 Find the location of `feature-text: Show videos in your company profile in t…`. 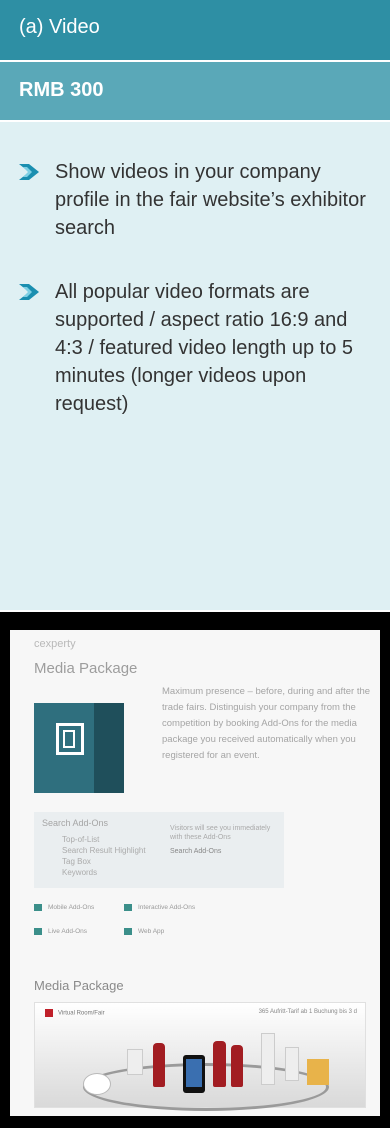

feature-text: Show videos in your company profile in t… is located at coordinates (210, 200).